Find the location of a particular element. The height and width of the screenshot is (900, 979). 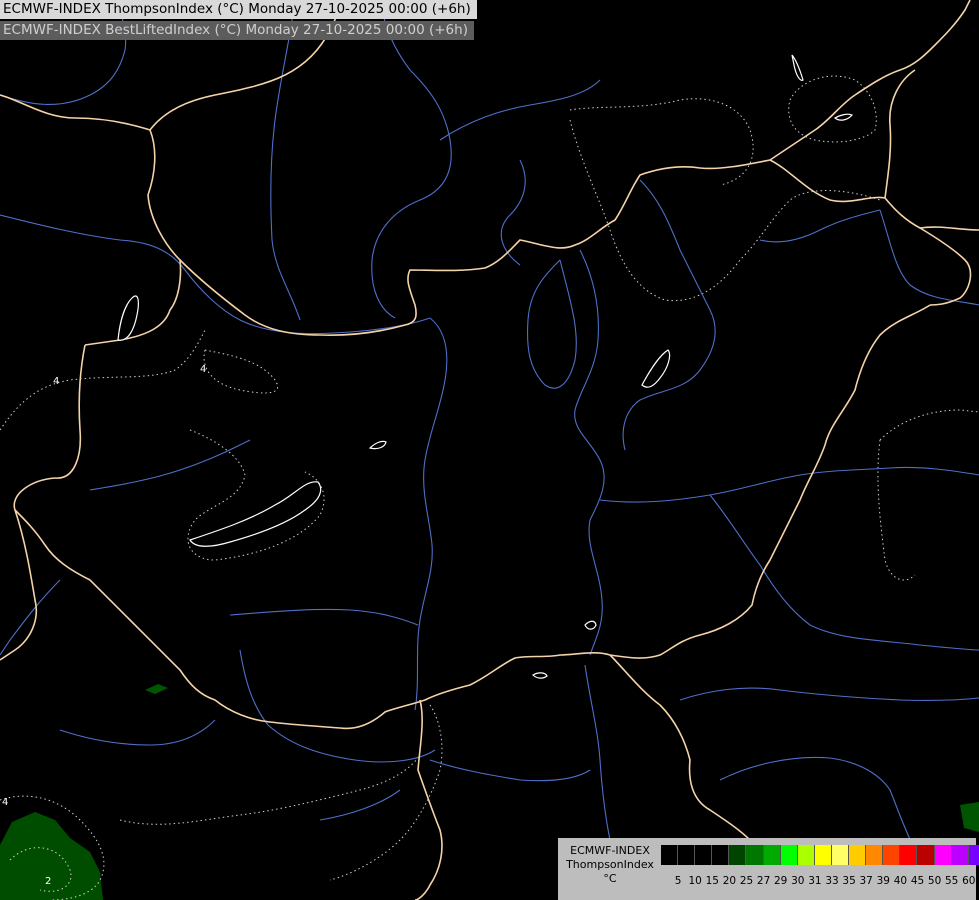

legend-tick: 55 is located at coordinates (952, 881).